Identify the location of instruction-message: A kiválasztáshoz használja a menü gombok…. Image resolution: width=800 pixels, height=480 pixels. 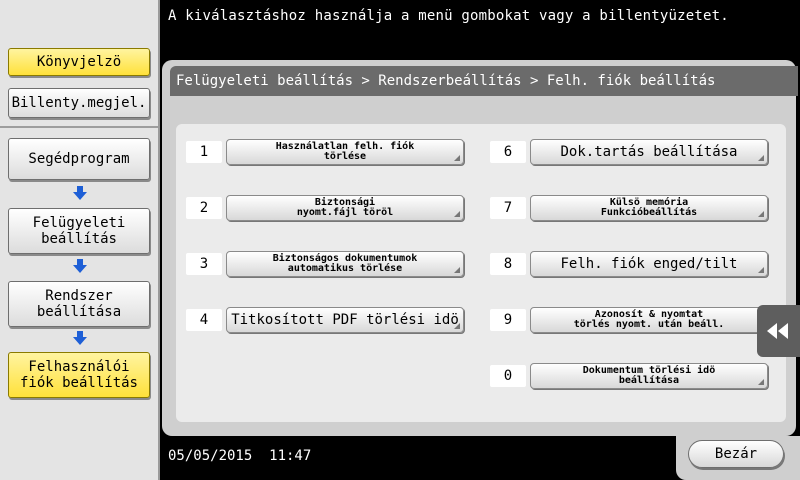
(448, 16).